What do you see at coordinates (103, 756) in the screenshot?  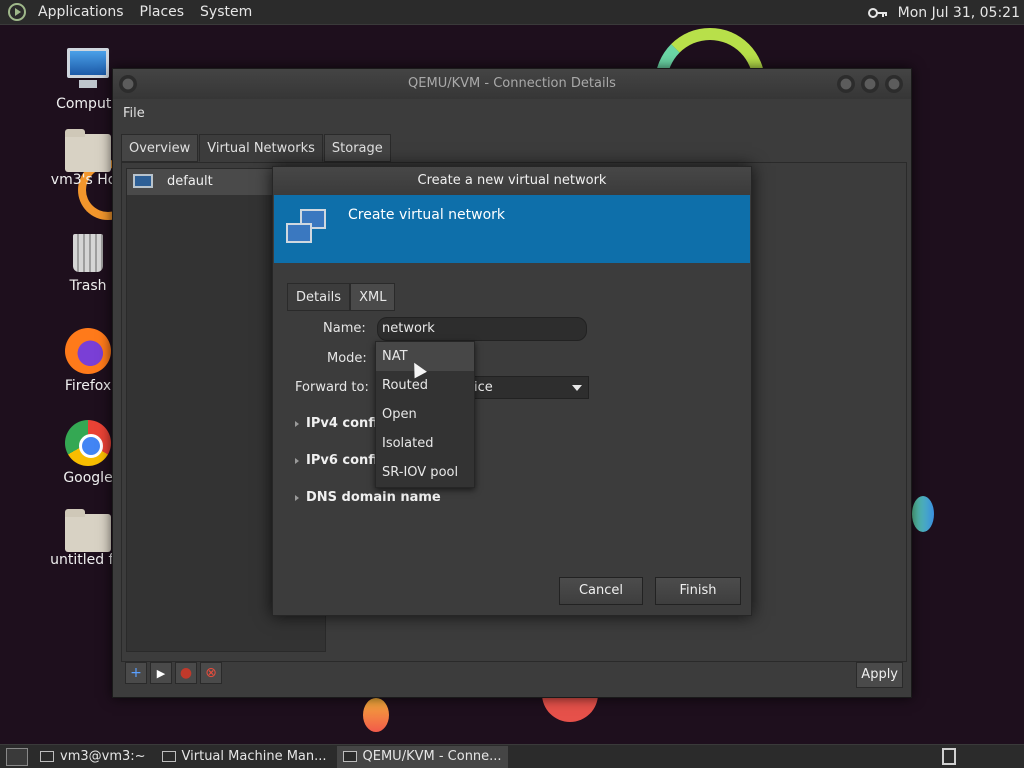 I see `taskbar-label: vm3@vm3:~` at bounding box center [103, 756].